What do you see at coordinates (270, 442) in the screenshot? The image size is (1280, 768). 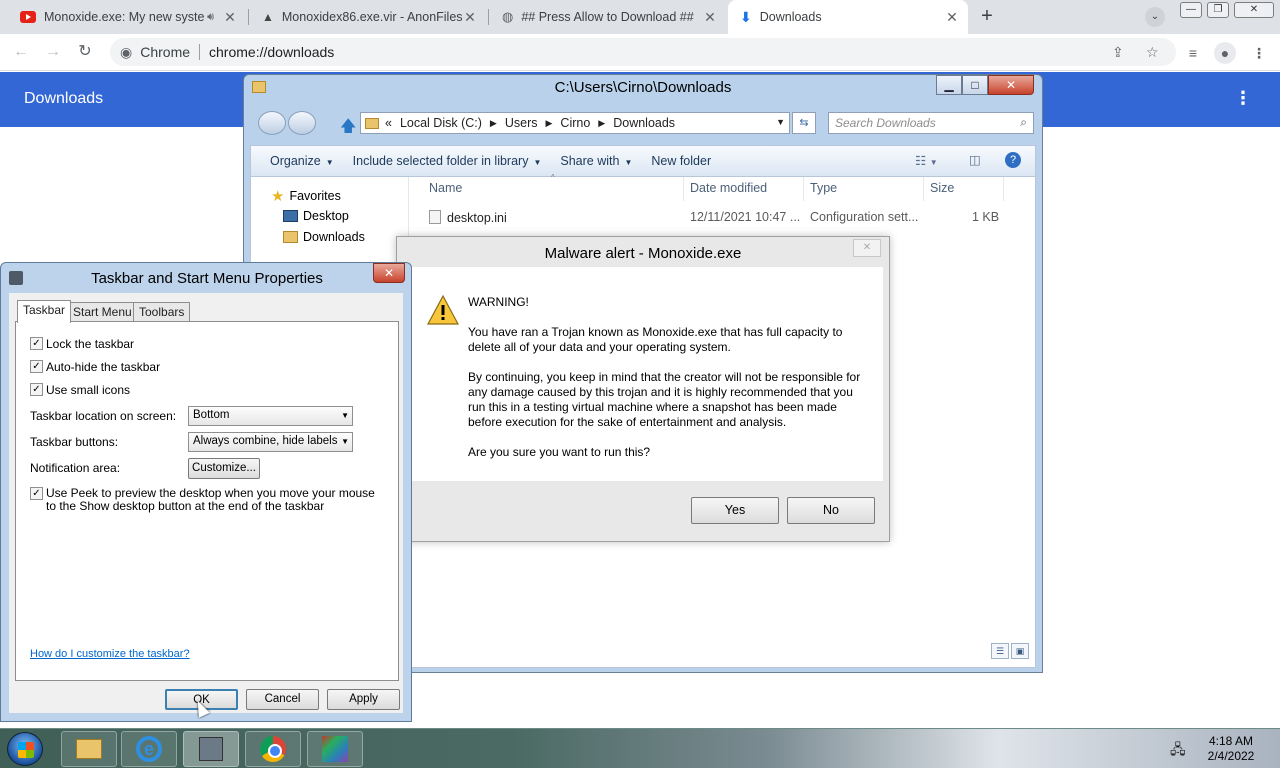 I see `buttons-select: Always combine, hide labels ▼` at bounding box center [270, 442].